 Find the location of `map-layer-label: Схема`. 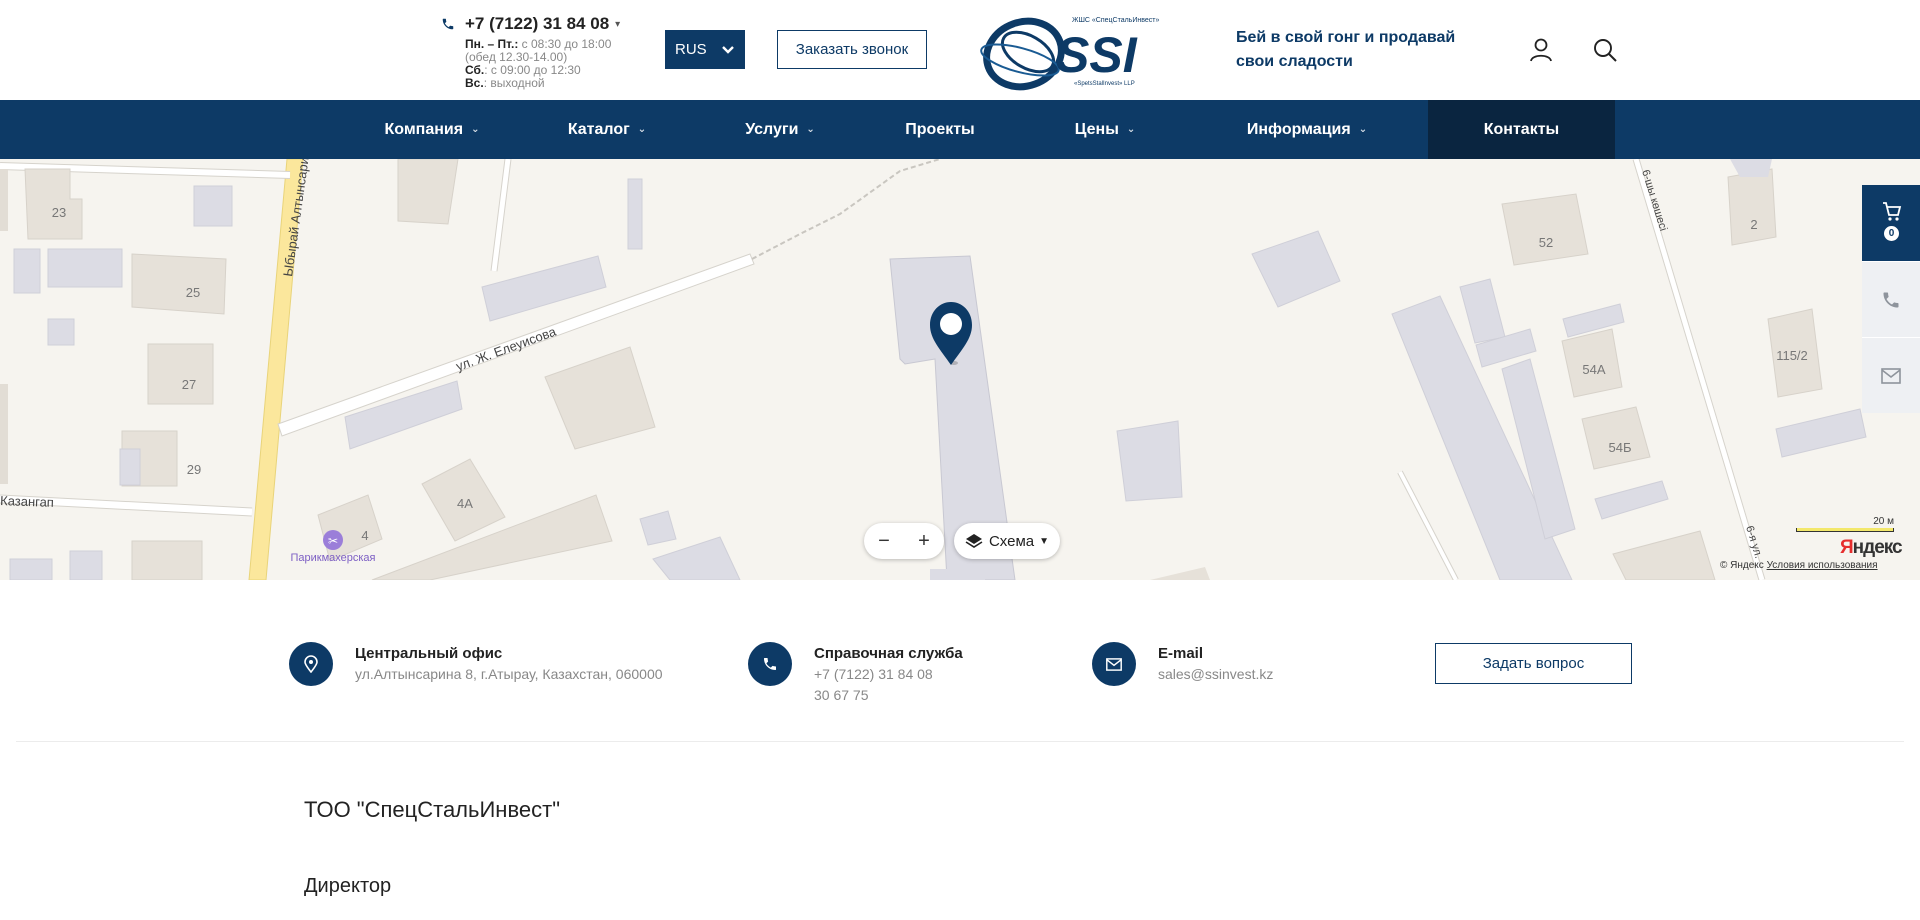

map-layer-label: Схема is located at coordinates (1011, 541).